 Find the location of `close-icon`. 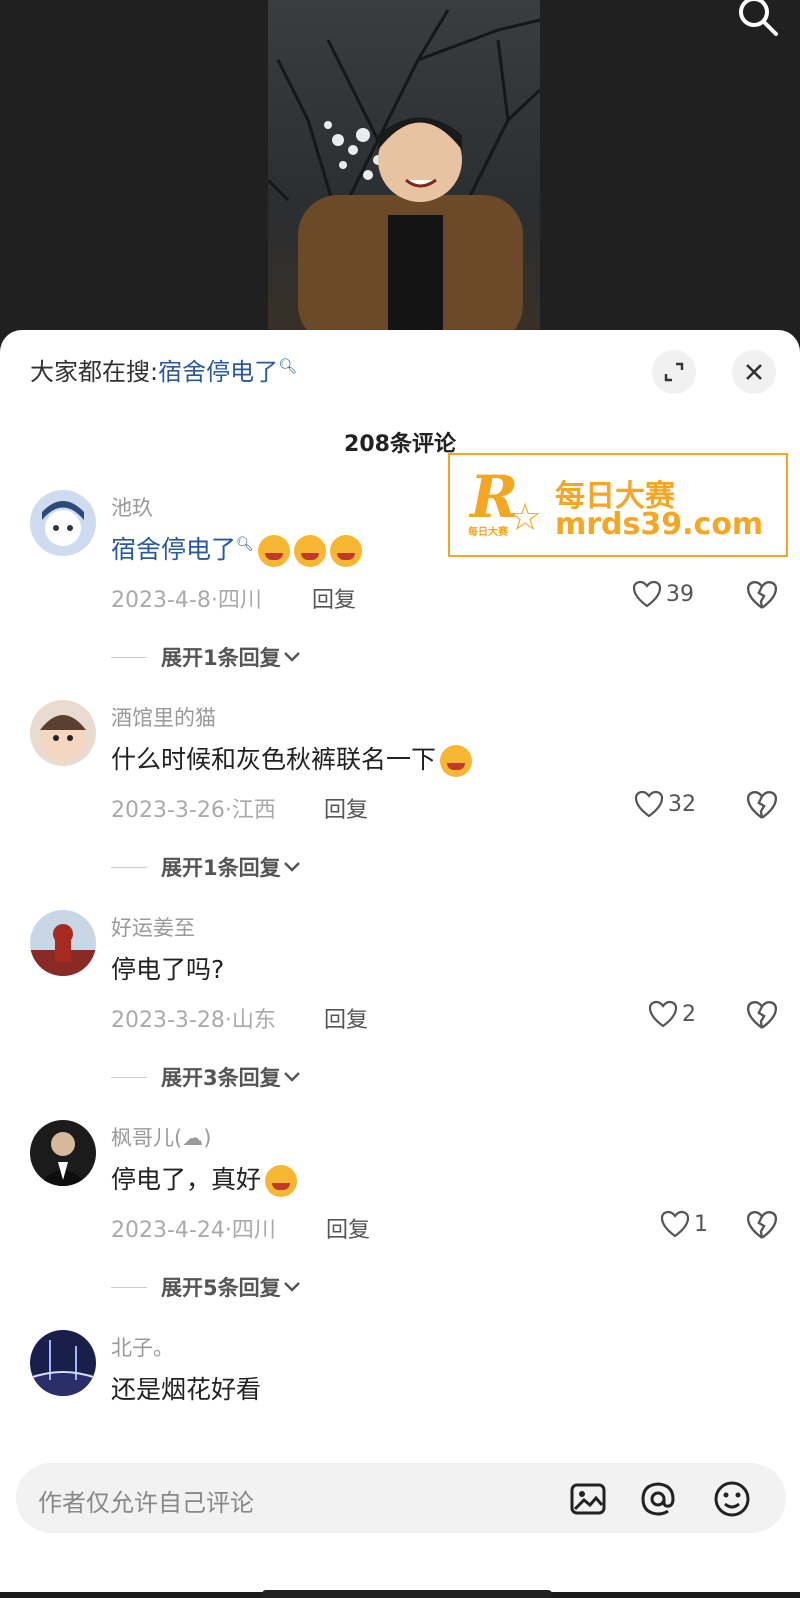

close-icon is located at coordinates (754, 372).